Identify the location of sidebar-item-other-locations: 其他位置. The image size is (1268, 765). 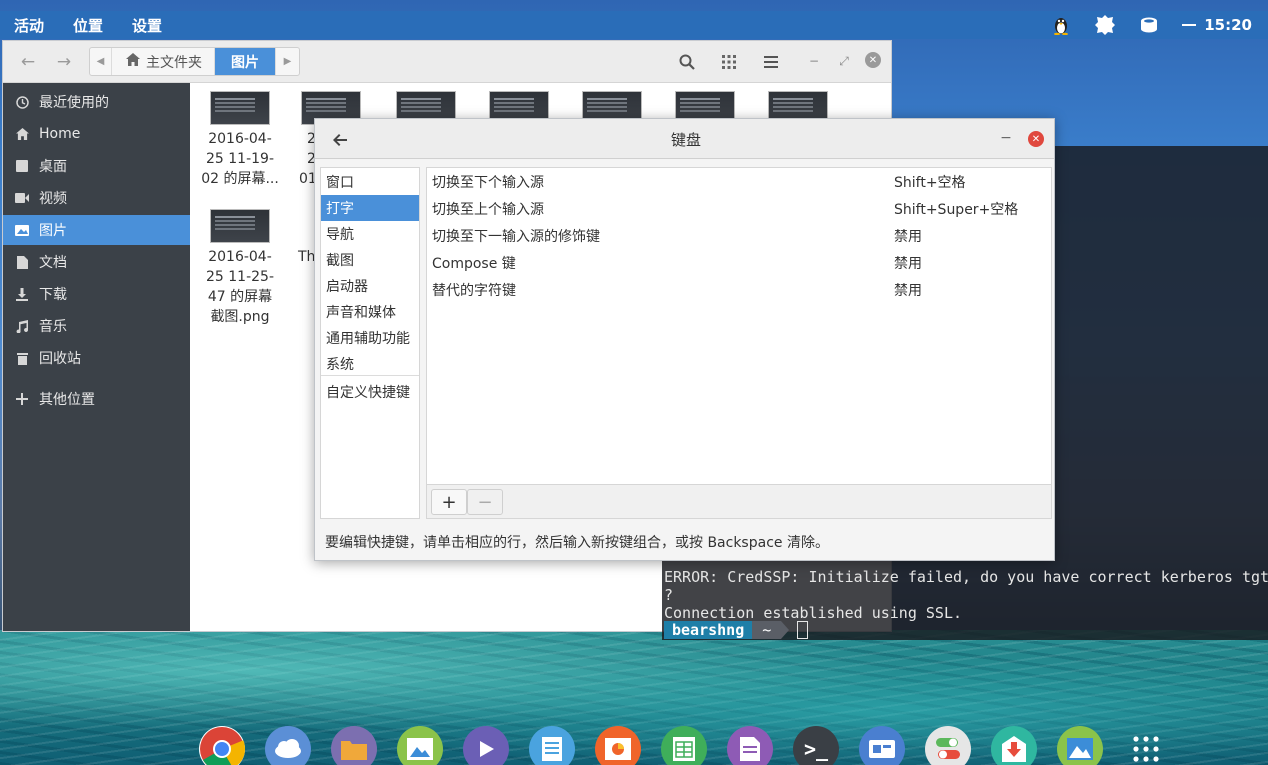
(96, 399).